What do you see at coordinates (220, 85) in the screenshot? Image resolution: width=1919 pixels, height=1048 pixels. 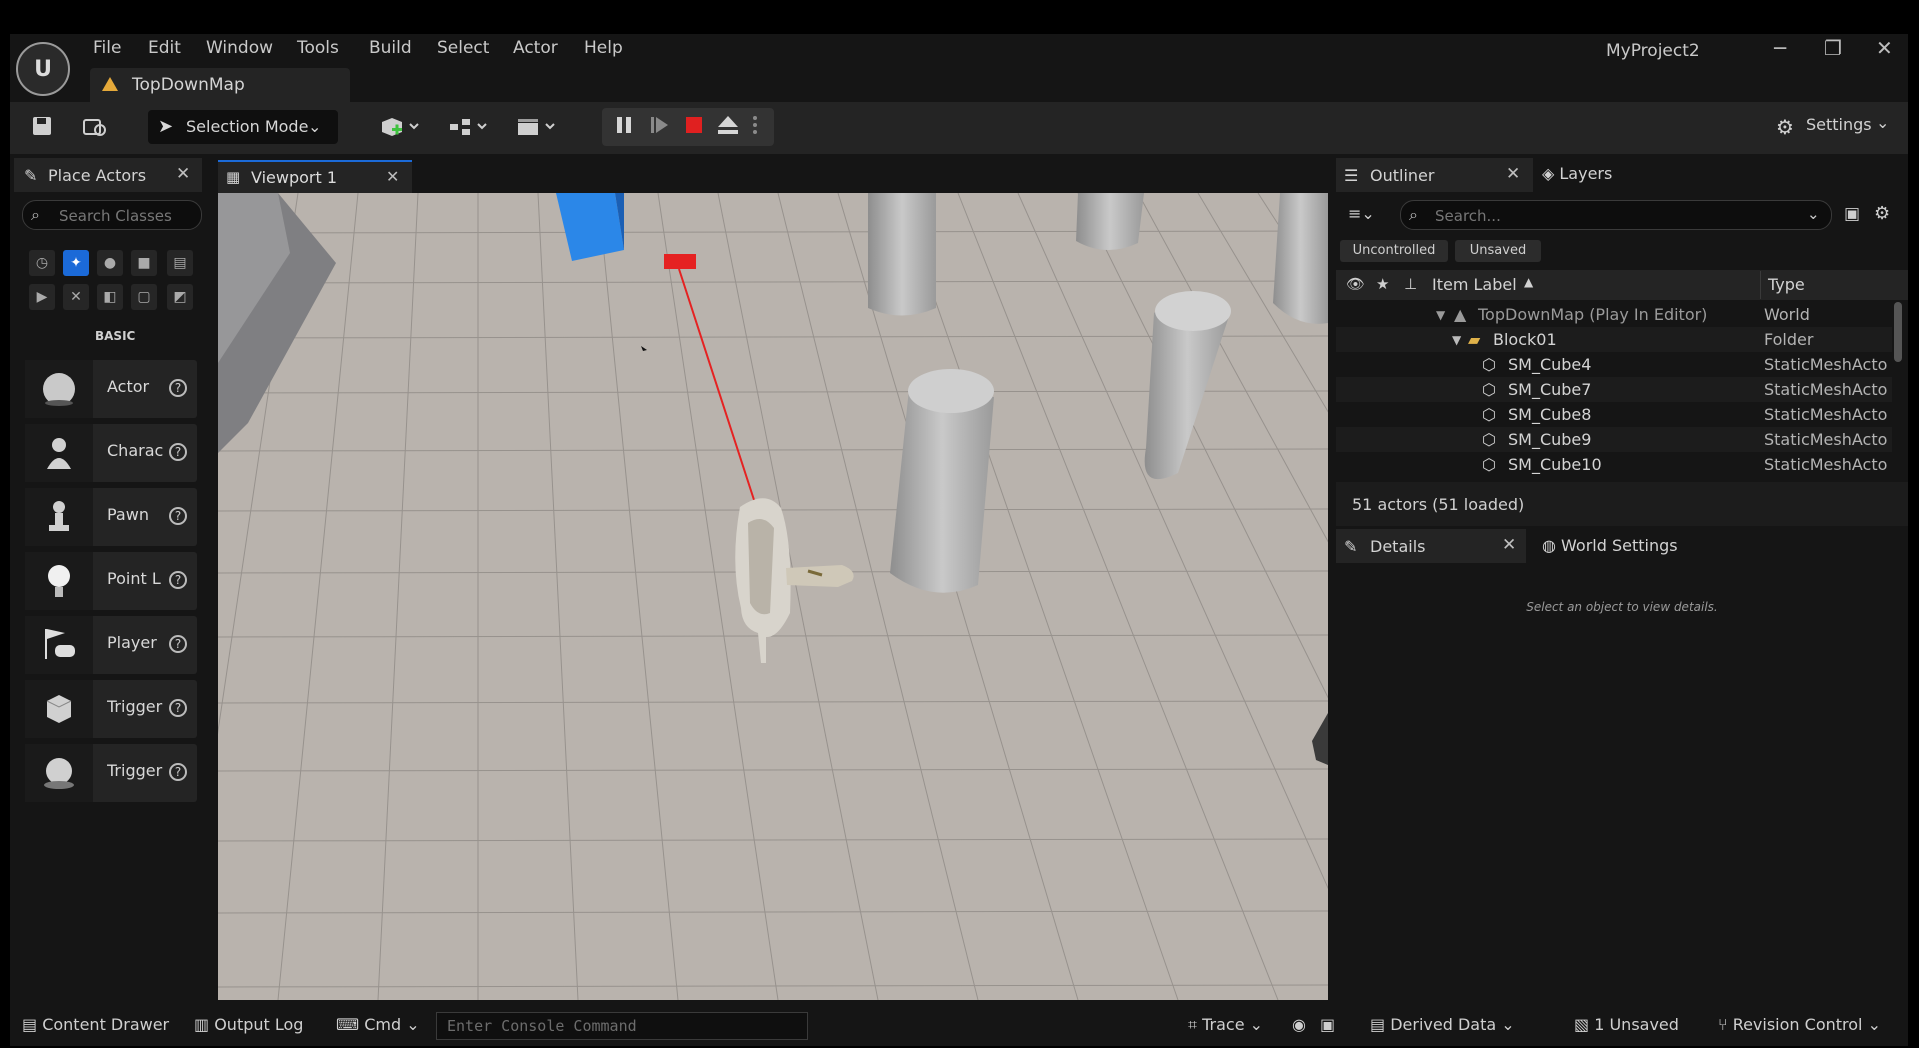 I see `map-tab: TopDownMap` at bounding box center [220, 85].